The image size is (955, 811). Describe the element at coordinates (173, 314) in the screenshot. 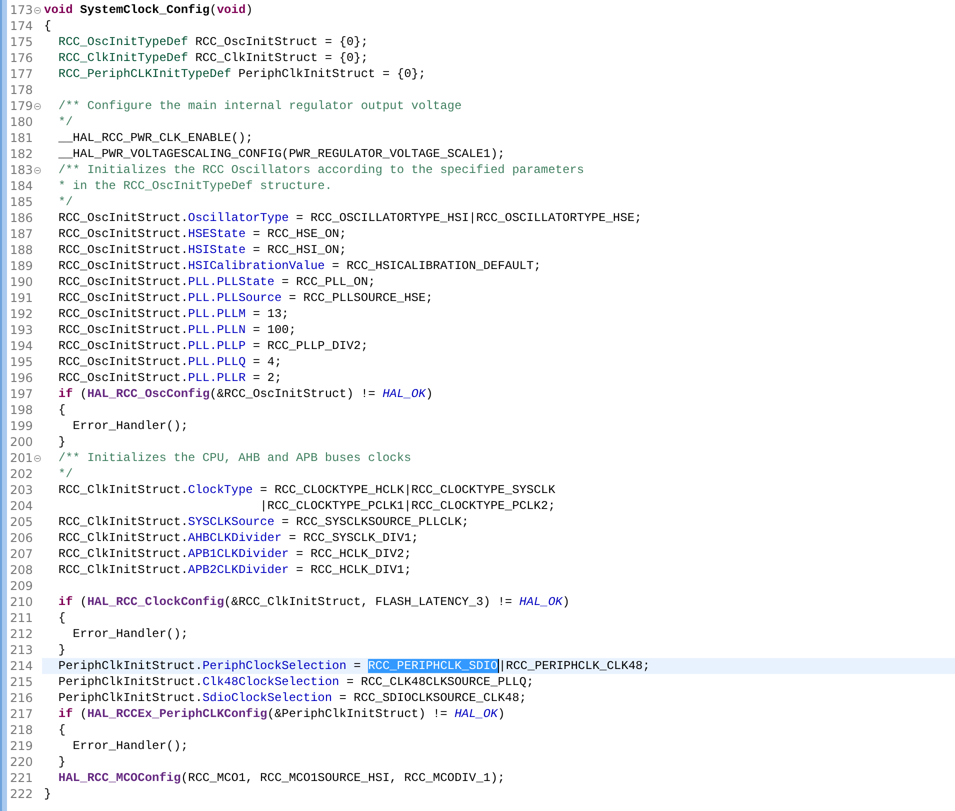

I see `code-line: RCC_OscInitStruct.PLL.PLLM = 13;` at that location.